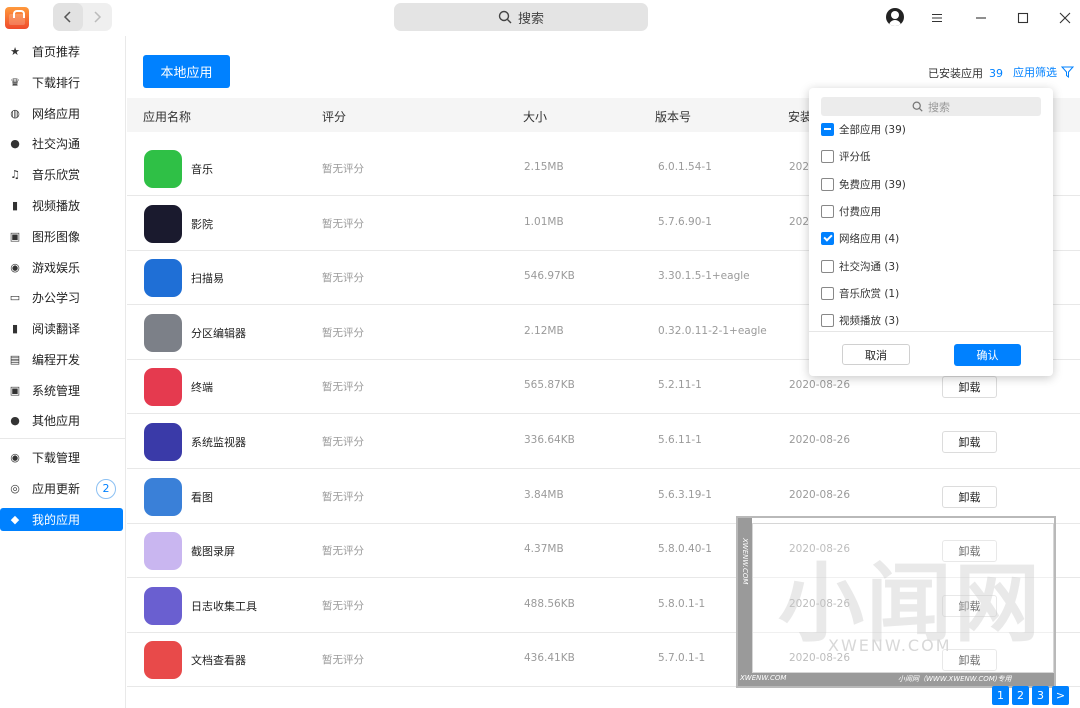 The height and width of the screenshot is (708, 1080). I want to click on watermark-url: XWENW.COM, so click(890, 645).